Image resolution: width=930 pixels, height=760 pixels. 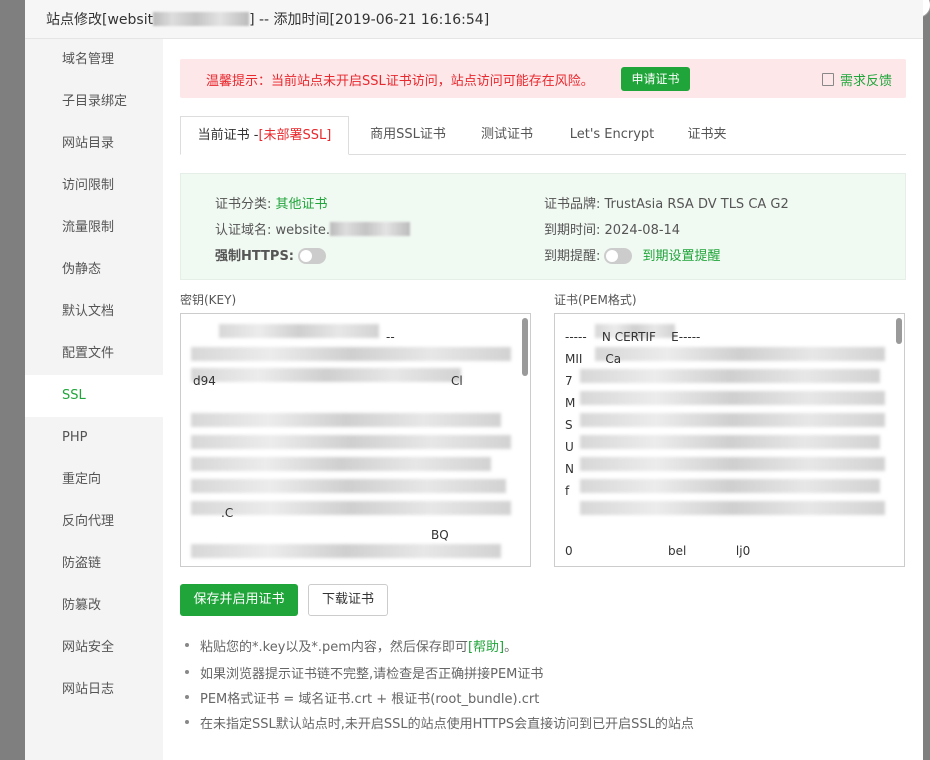 What do you see at coordinates (94, 354) in the screenshot?
I see `sidebar-item-config: 配置文件` at bounding box center [94, 354].